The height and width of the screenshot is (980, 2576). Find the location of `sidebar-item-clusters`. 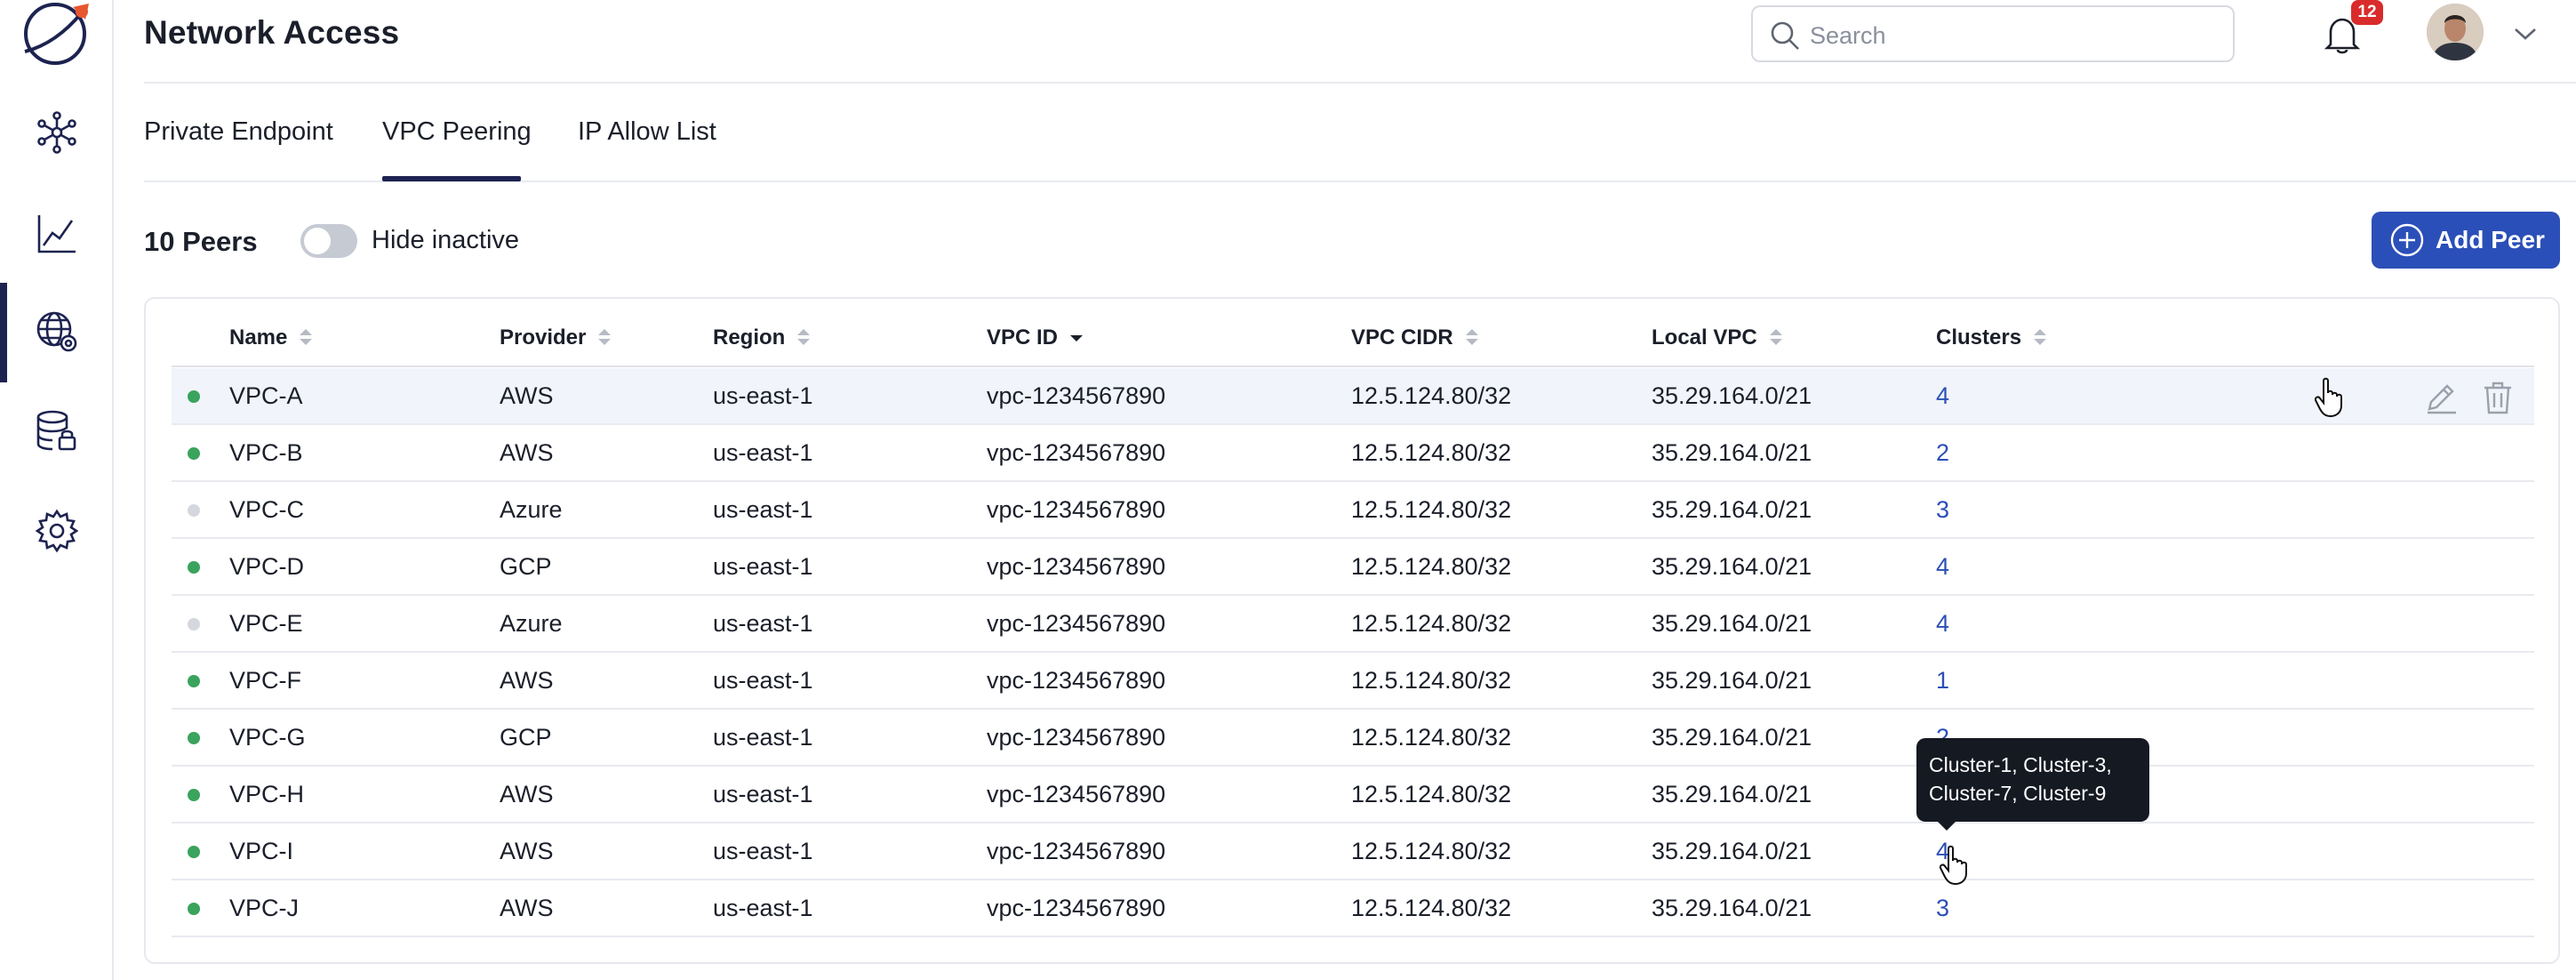

sidebar-item-clusters is located at coordinates (57, 132).